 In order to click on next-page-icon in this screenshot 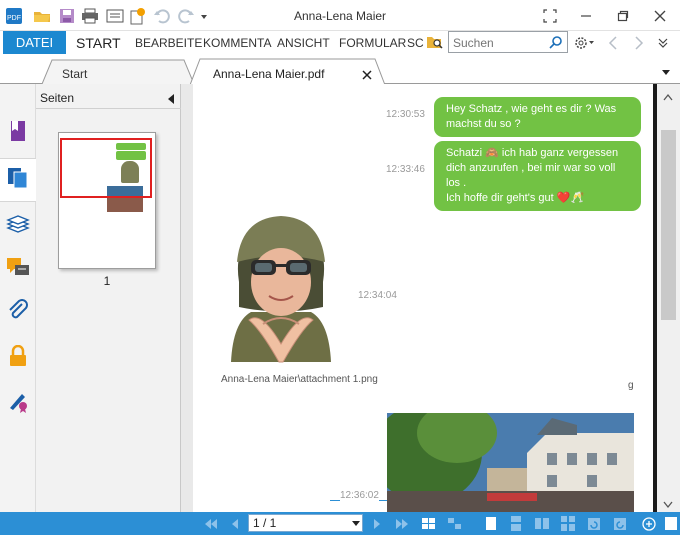, I will do `click(377, 523)`.